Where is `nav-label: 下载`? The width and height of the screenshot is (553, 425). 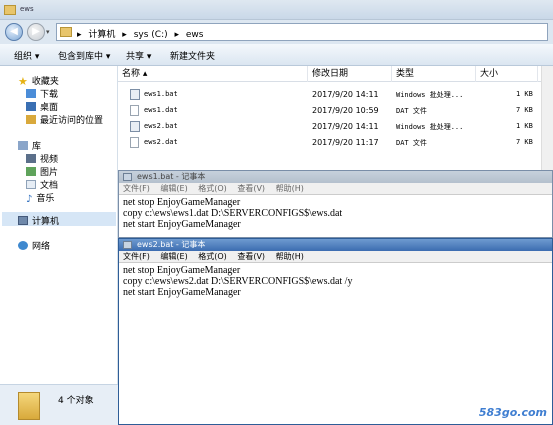
nav-label: 下载 is located at coordinates (49, 95).